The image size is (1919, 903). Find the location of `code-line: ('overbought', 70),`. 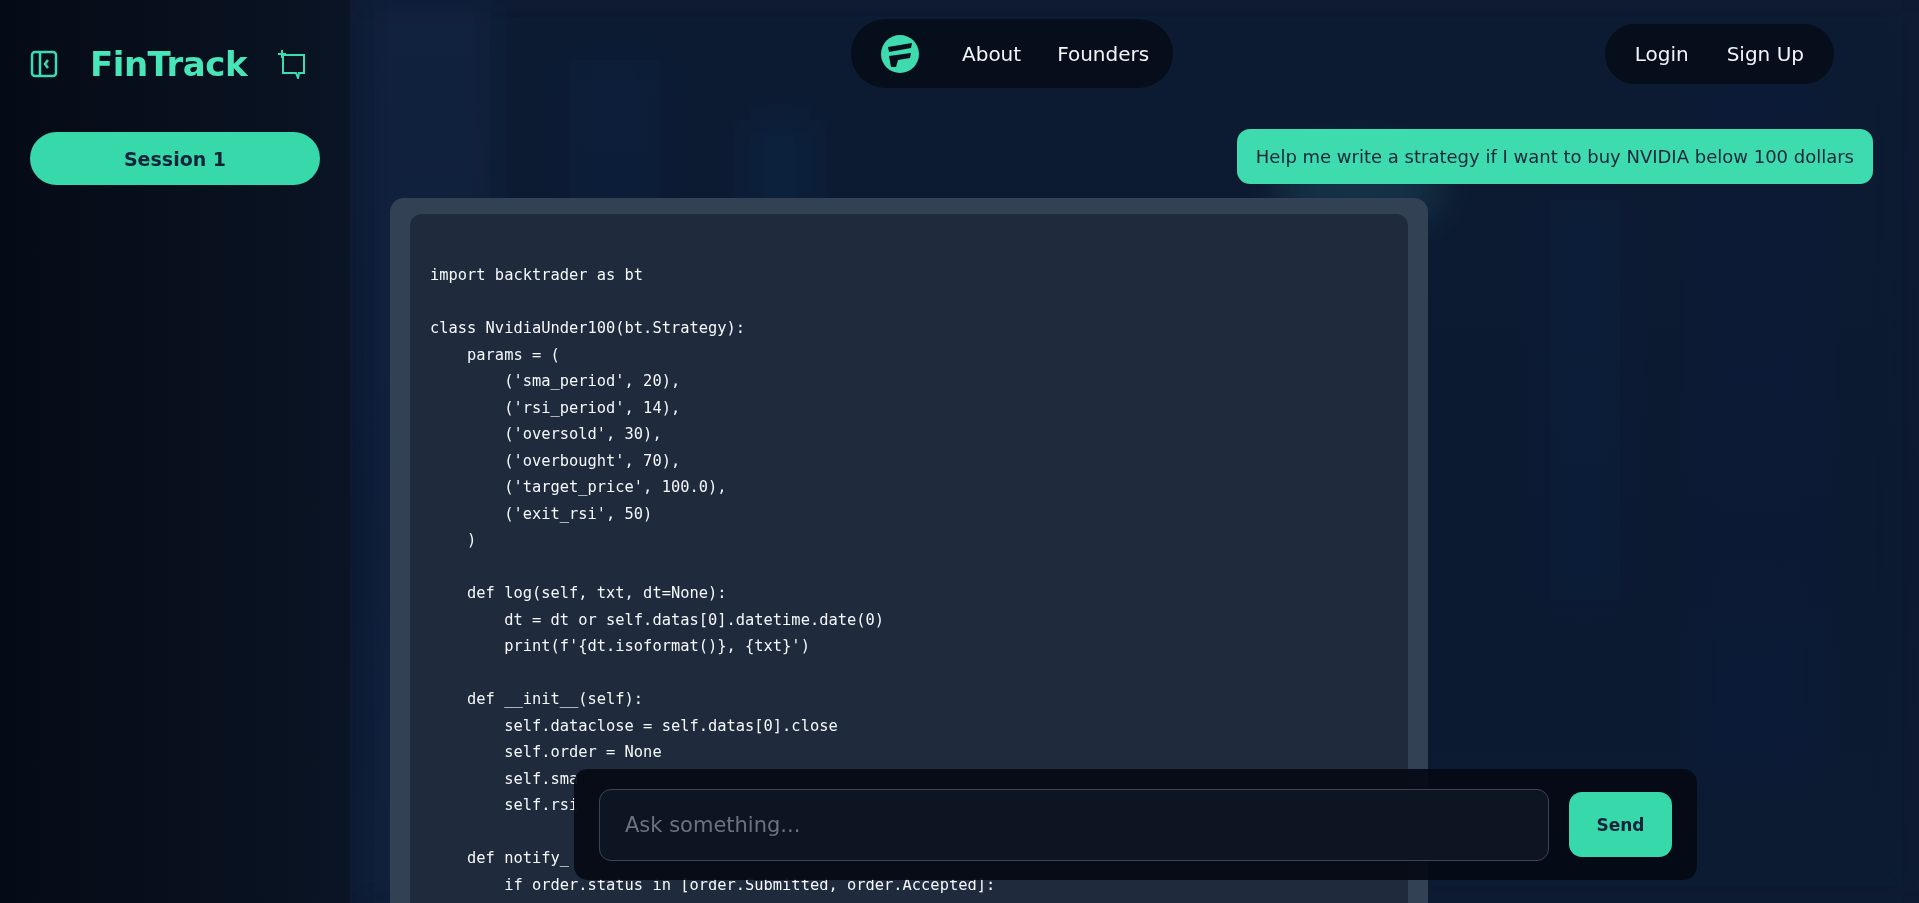

code-line: ('overbought', 70), is located at coordinates (592, 461).